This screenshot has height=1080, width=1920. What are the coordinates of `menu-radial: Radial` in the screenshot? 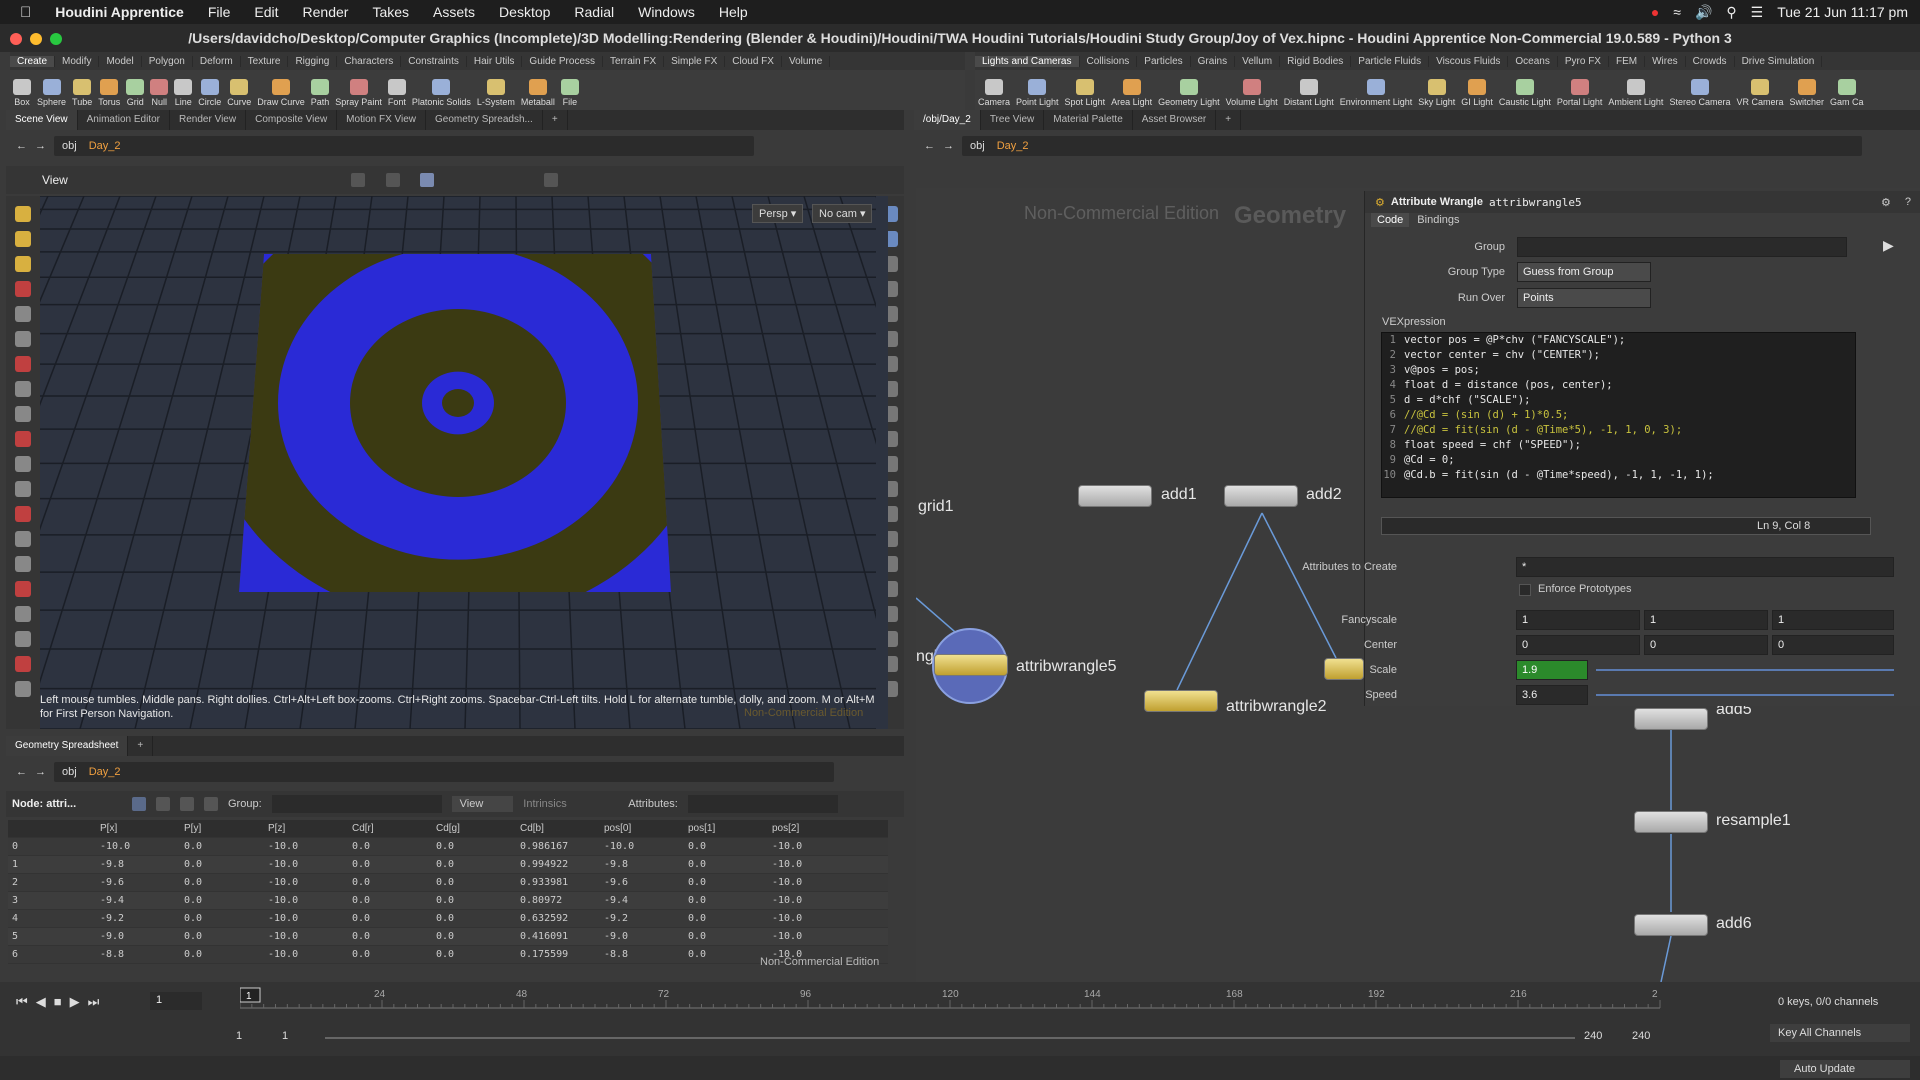 It's located at (594, 12).